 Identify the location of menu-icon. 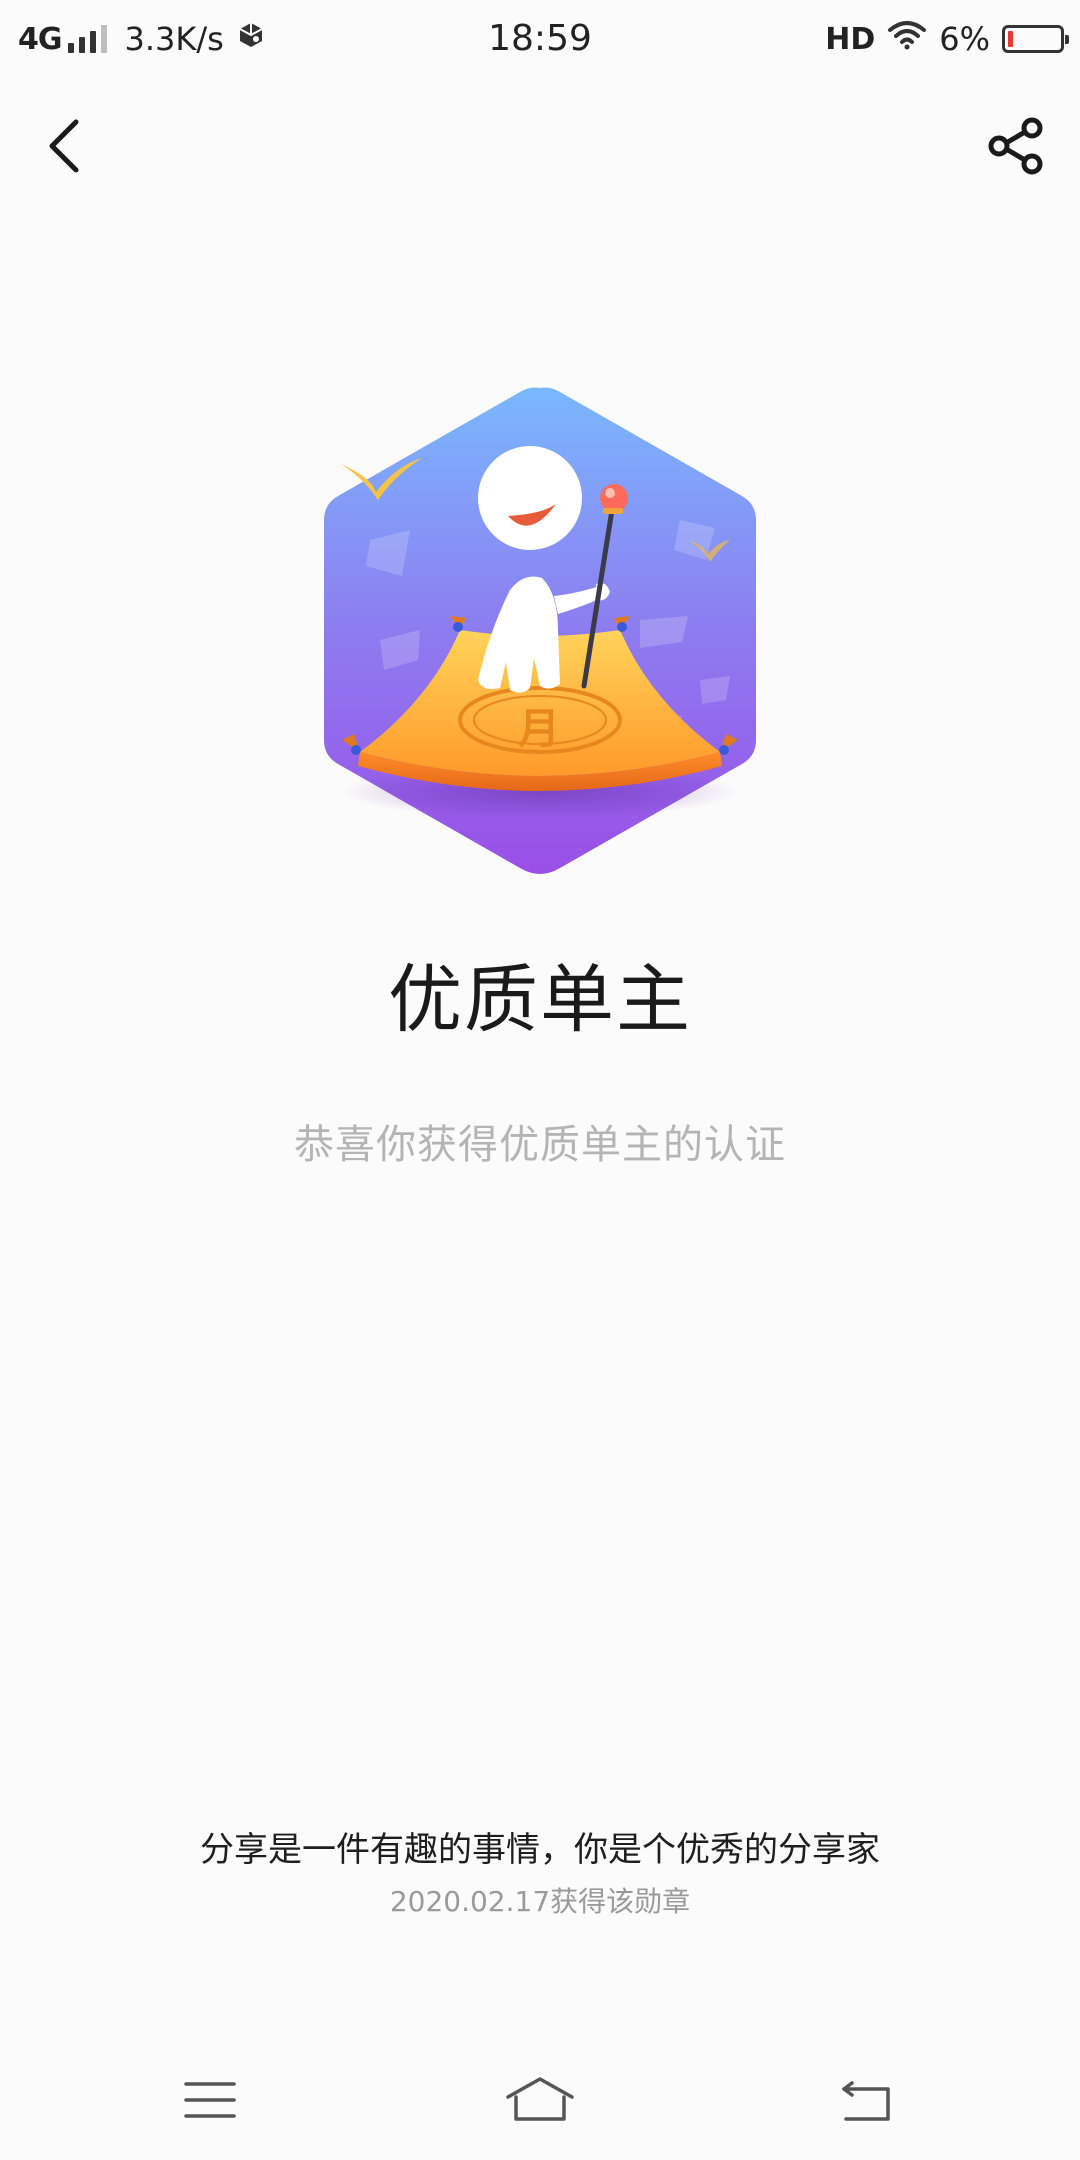
(210, 2100).